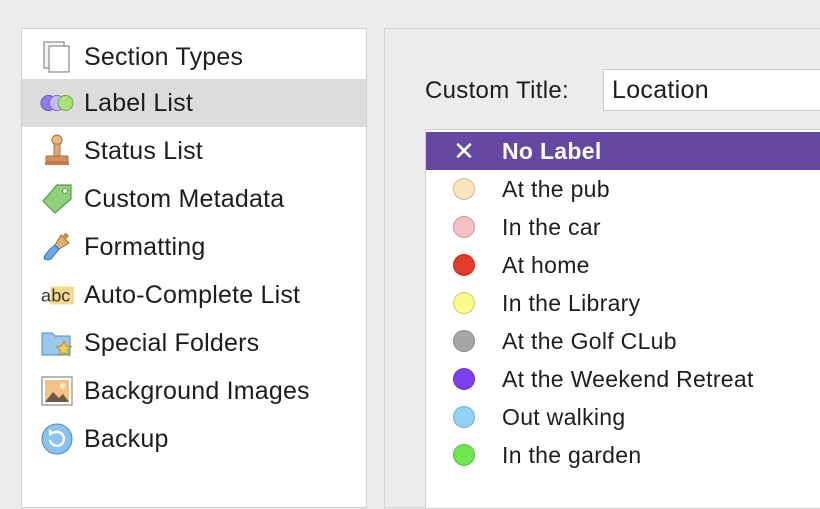 The width and height of the screenshot is (820, 509). I want to click on list-item: At the Golf CLub, so click(623, 341).